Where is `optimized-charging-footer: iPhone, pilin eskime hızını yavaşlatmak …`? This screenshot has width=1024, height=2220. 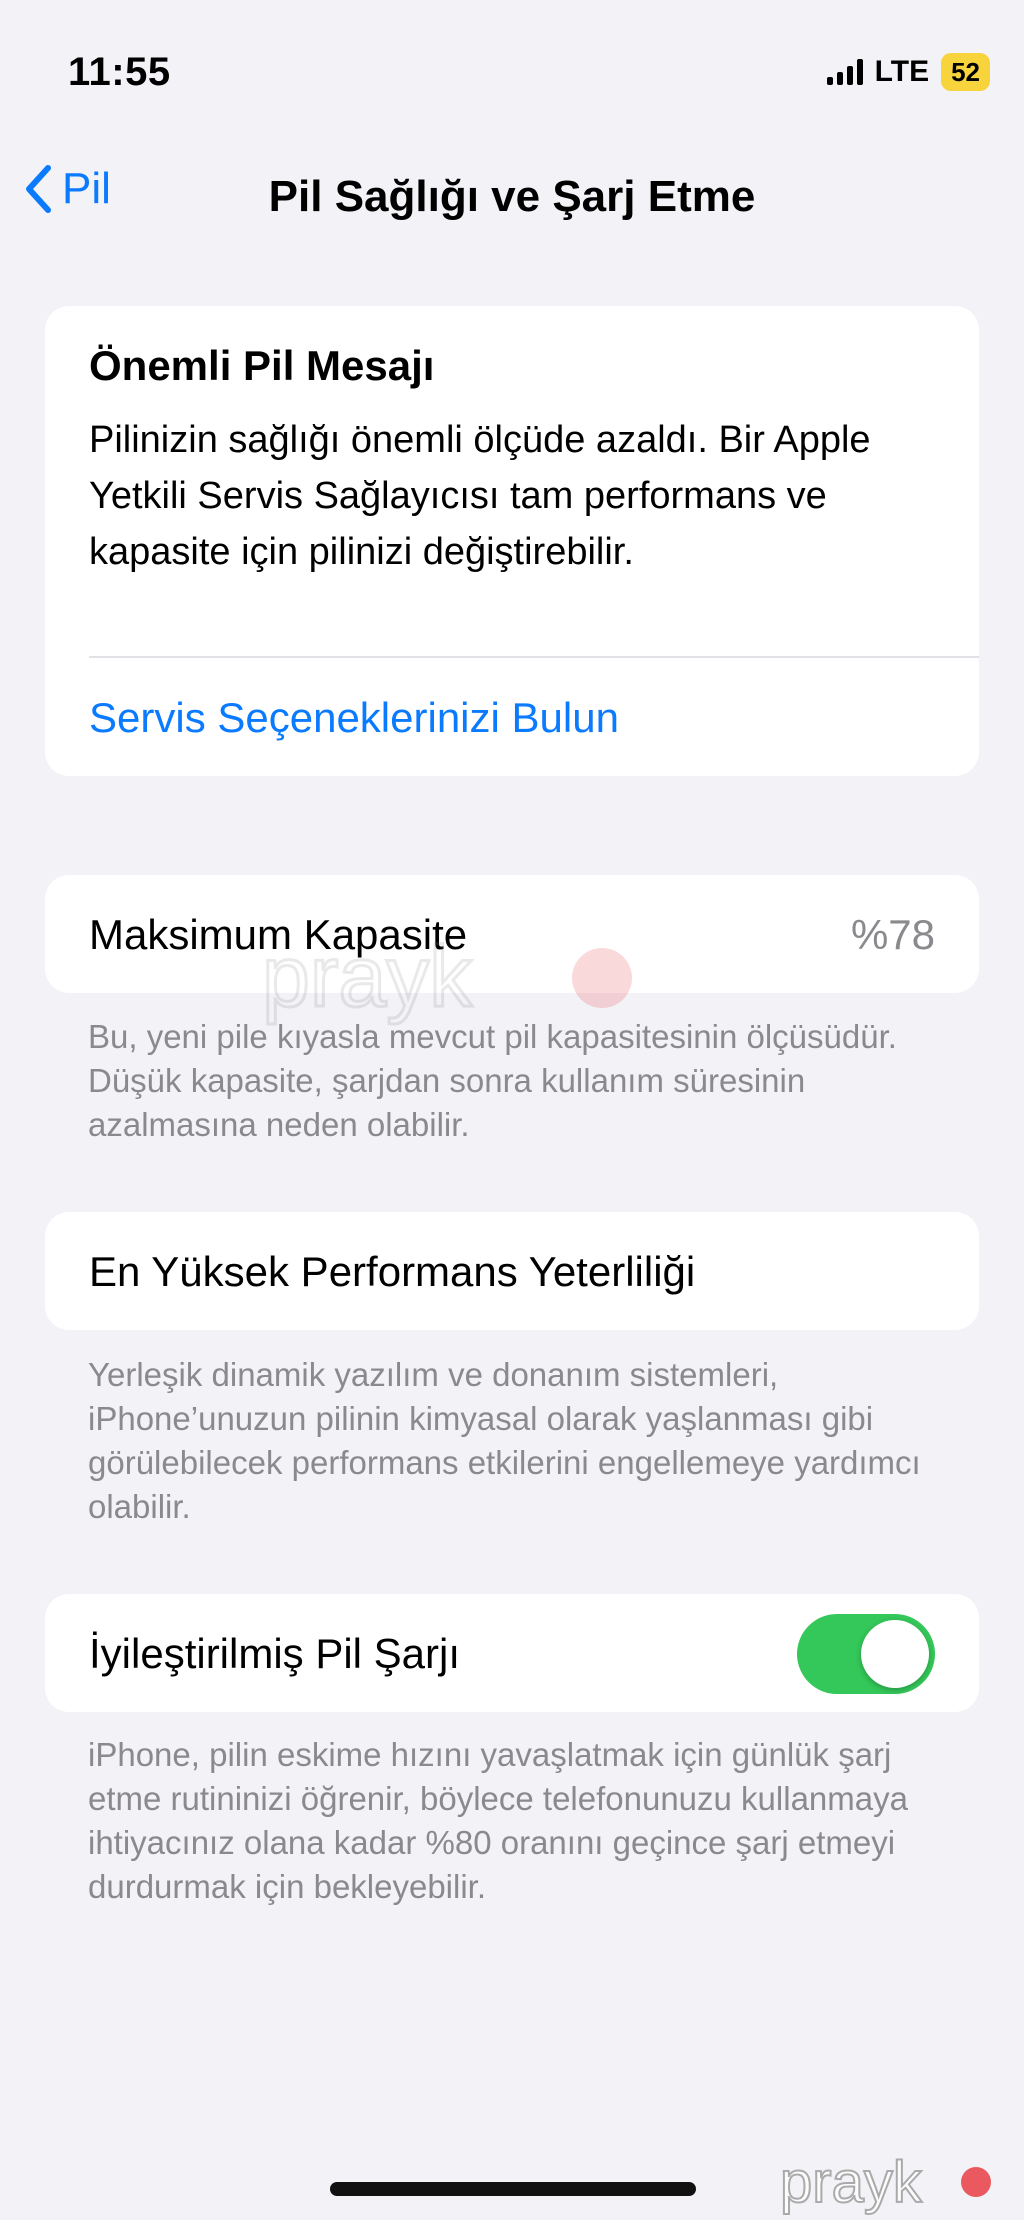
optimized-charging-footer: iPhone, pilin eskime hızını yavaşlatmak … is located at coordinates (498, 1820).